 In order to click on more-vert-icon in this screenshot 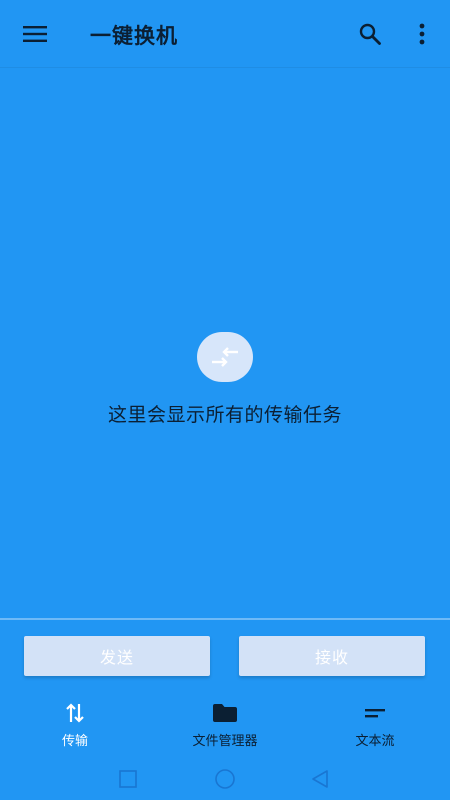, I will do `click(422, 34)`.